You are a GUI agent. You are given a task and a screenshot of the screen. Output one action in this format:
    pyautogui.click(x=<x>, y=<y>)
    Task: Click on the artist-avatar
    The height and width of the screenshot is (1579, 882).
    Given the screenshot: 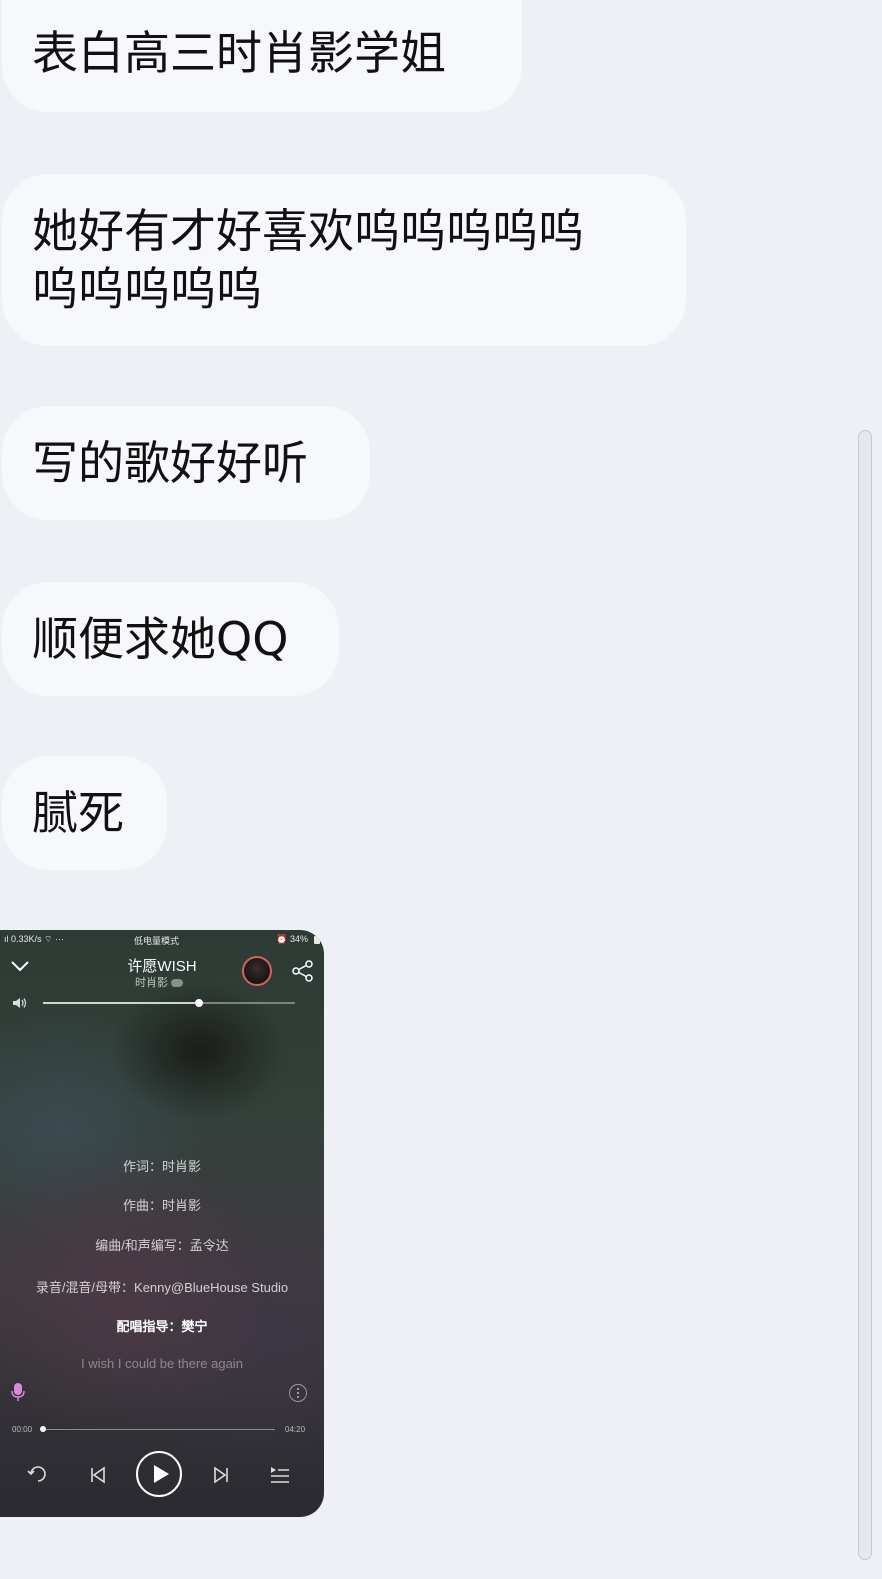 What is the action you would take?
    pyautogui.click(x=257, y=971)
    